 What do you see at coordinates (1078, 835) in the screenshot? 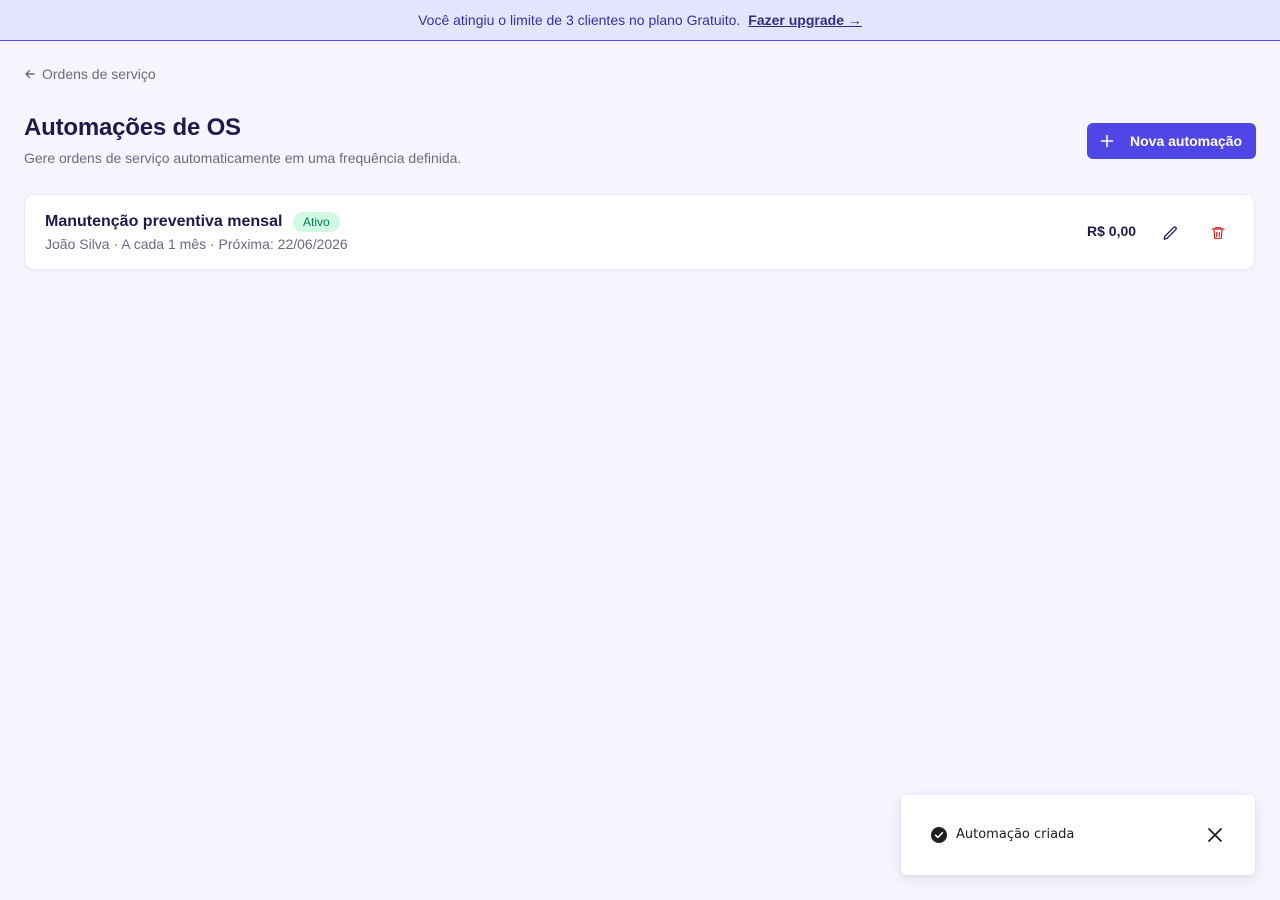
I see `toast-notification: Automação criada` at bounding box center [1078, 835].